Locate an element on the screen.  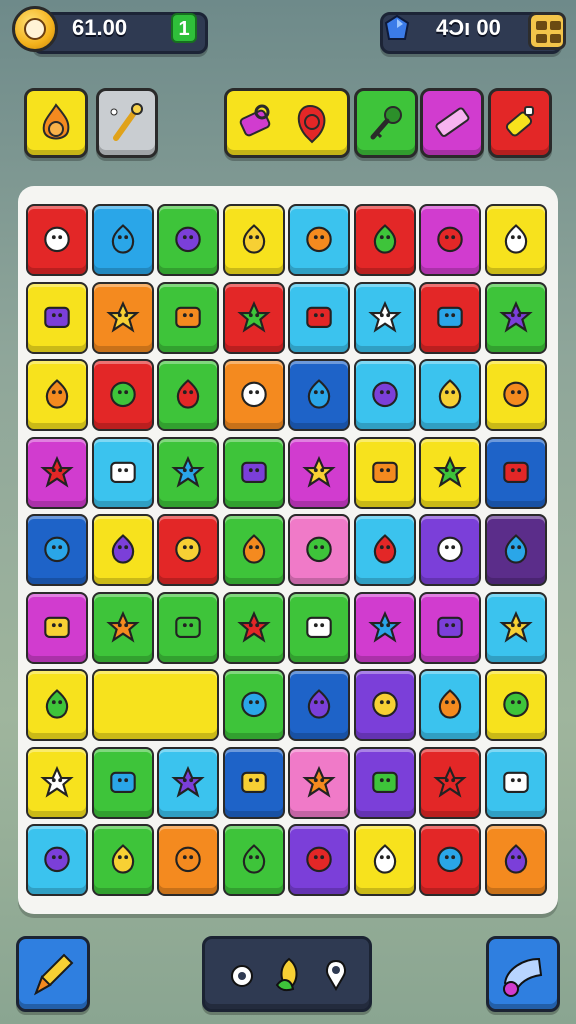
tool-key is located at coordinates (386, 123).